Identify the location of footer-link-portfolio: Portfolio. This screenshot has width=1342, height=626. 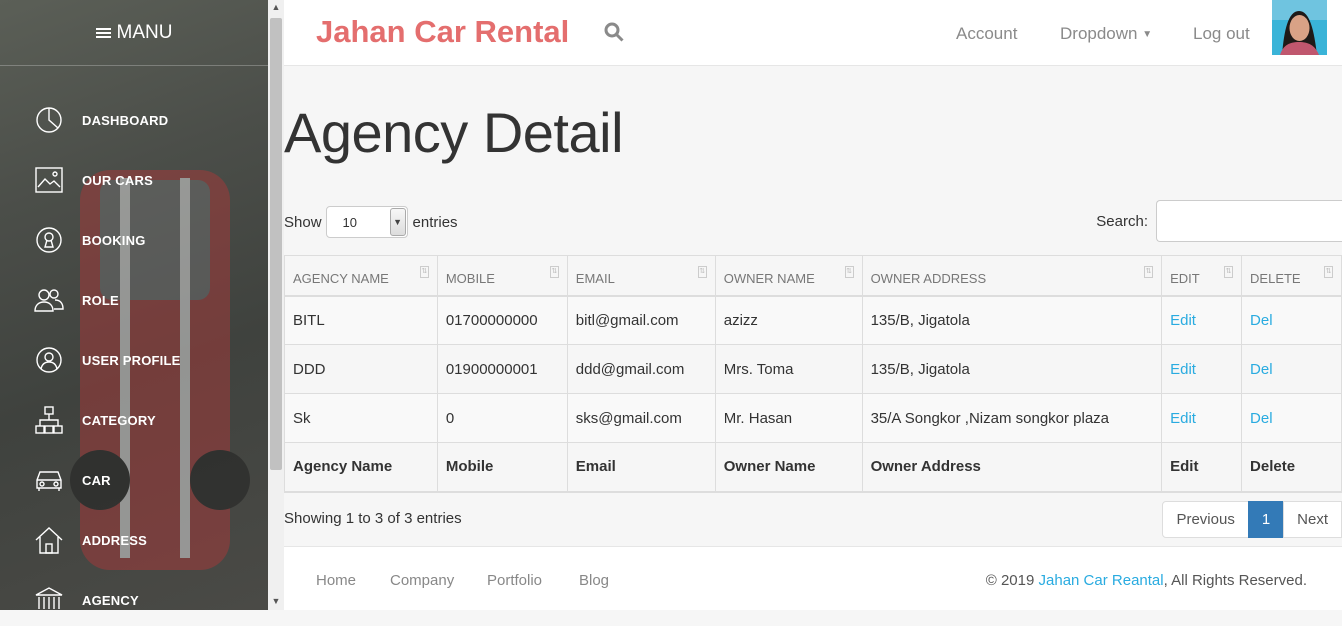
(514, 580).